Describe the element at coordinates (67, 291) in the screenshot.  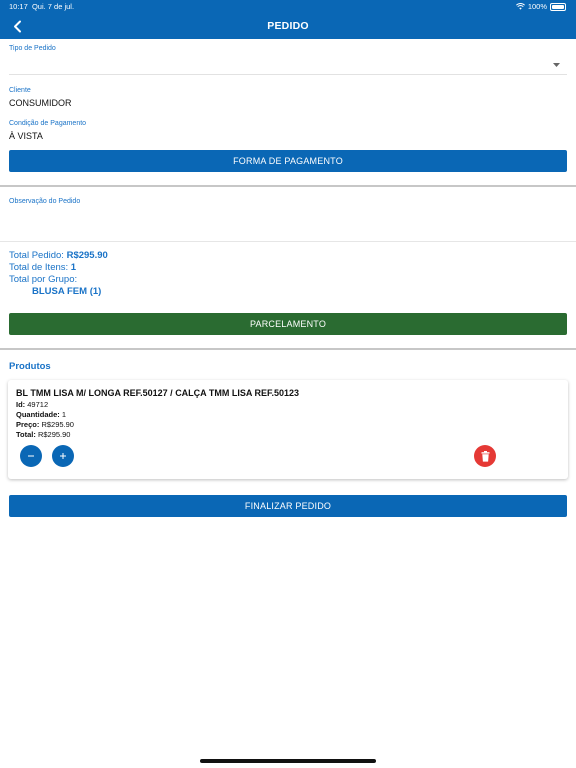
I see `grupo-item: BLUSA FEM (1)` at that location.